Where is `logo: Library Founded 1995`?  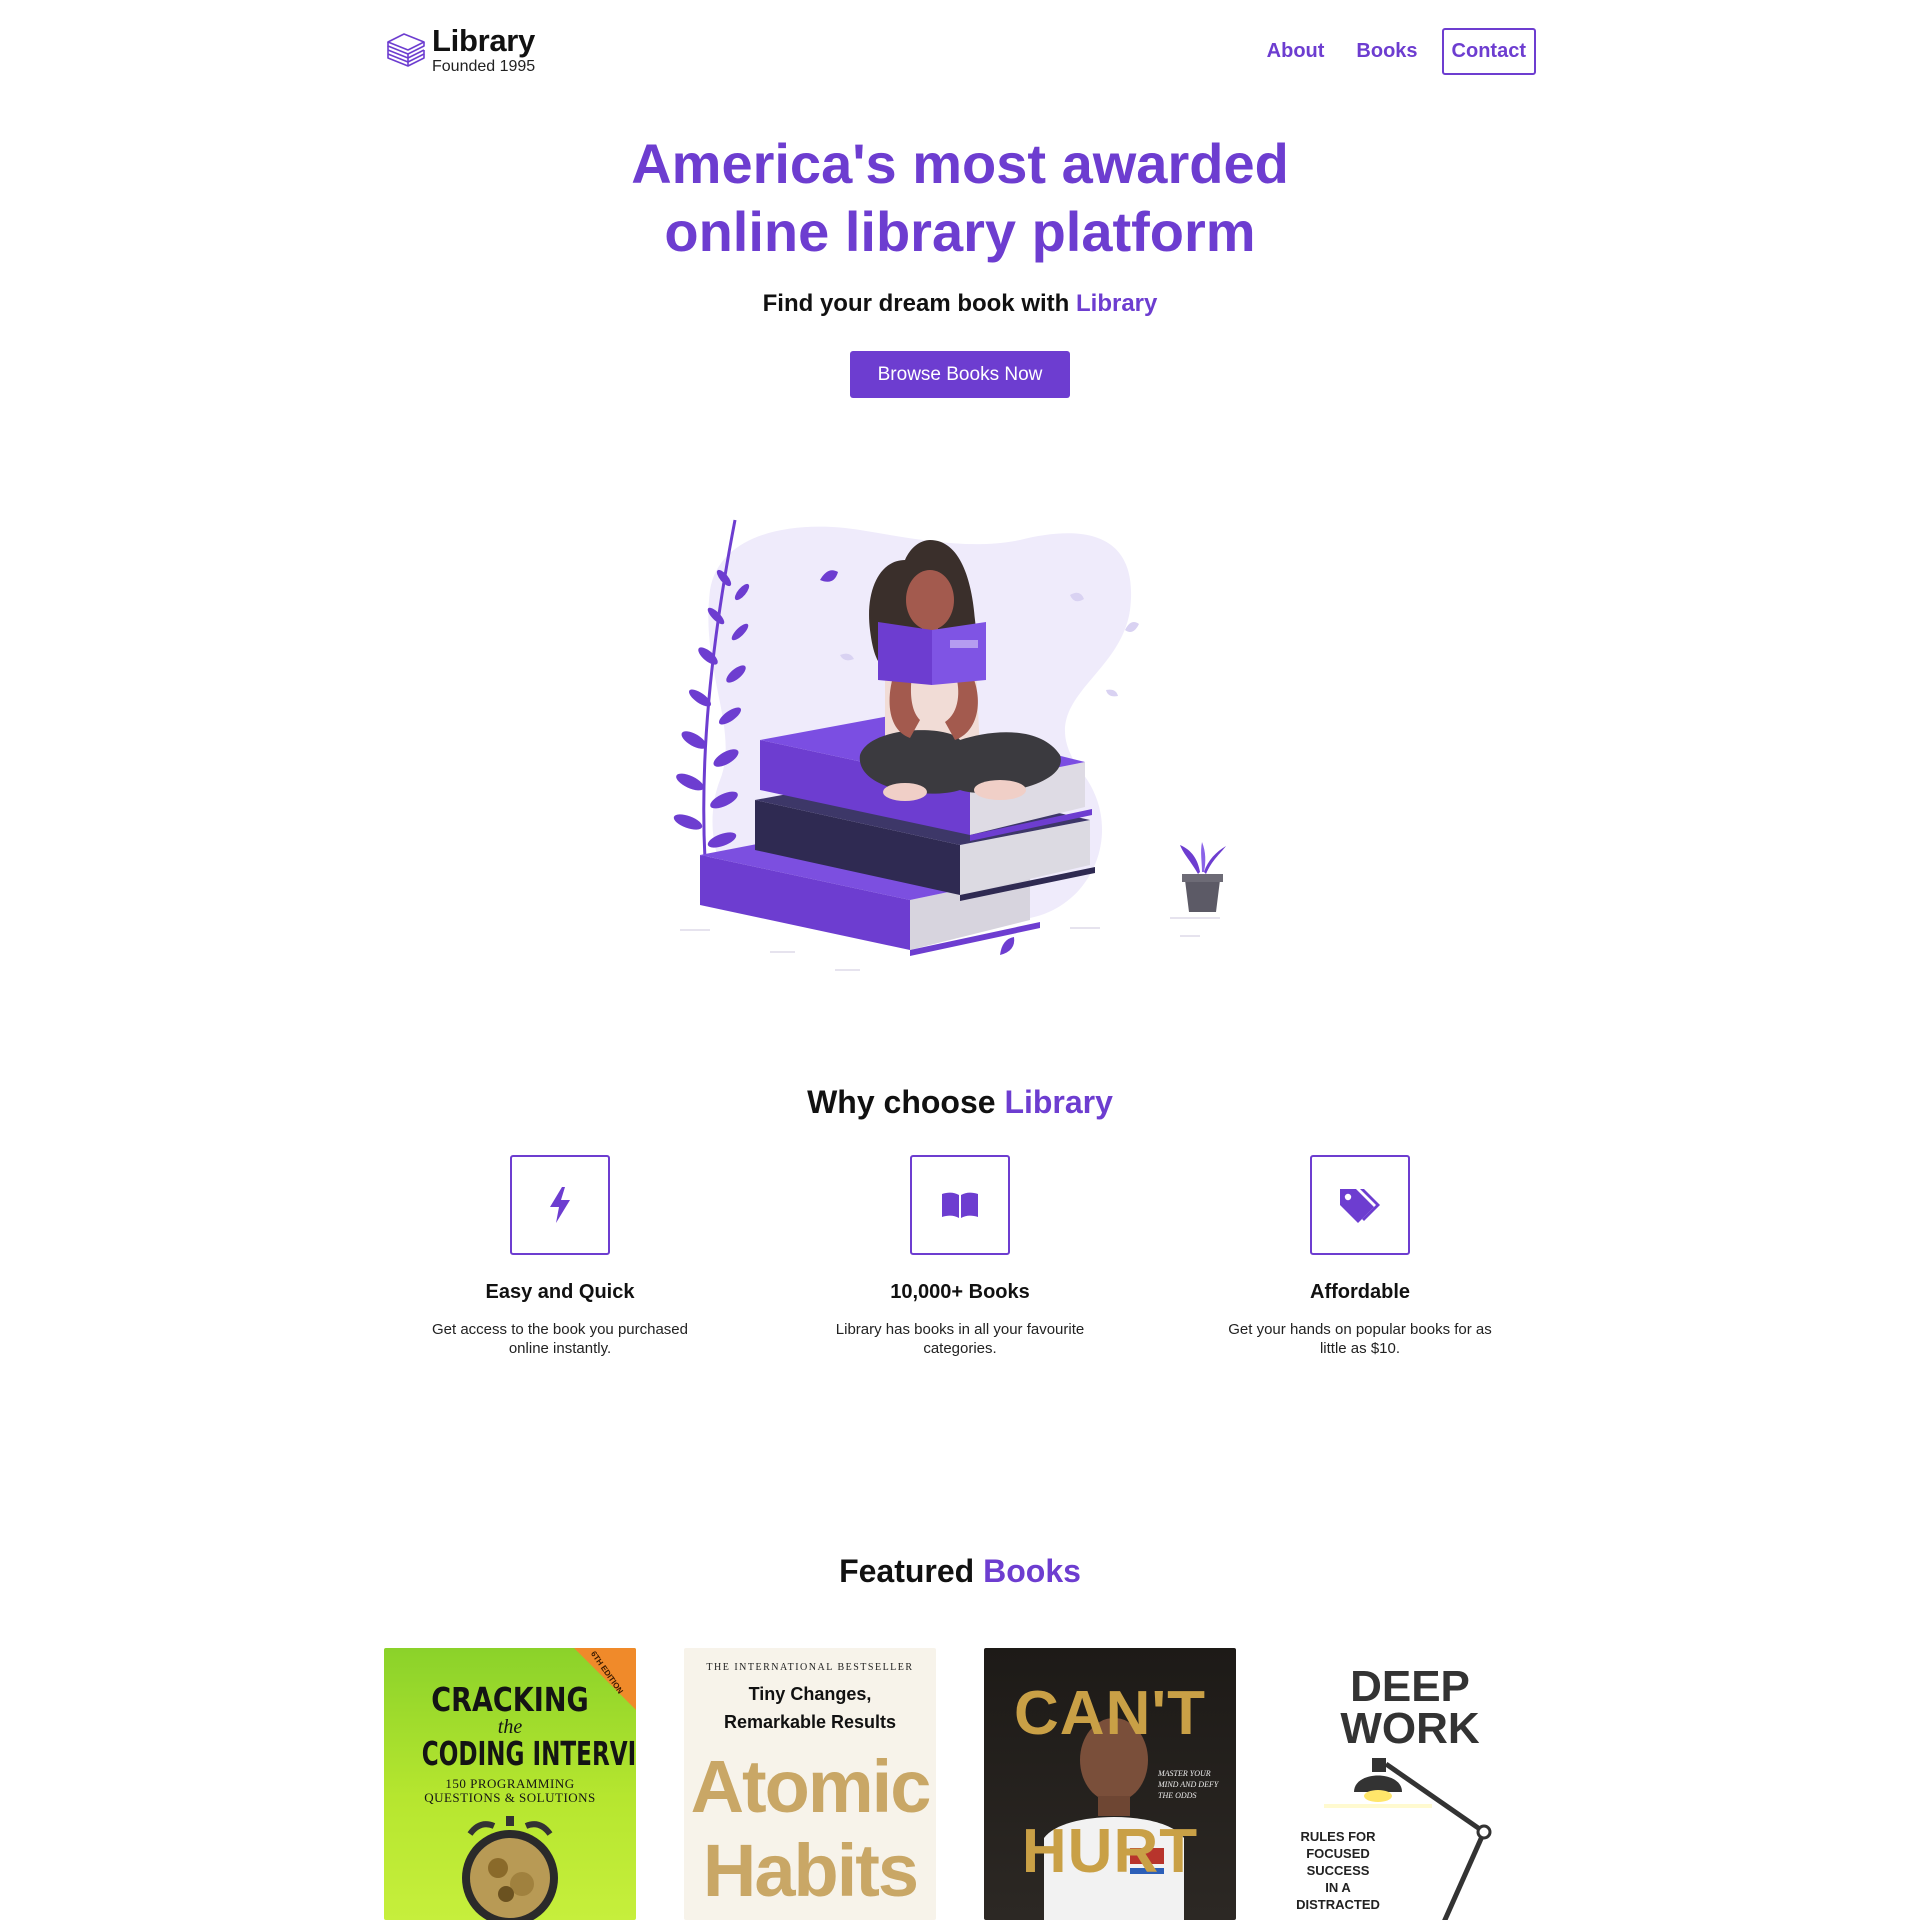
logo: Library Founded 1995 is located at coordinates (459, 50).